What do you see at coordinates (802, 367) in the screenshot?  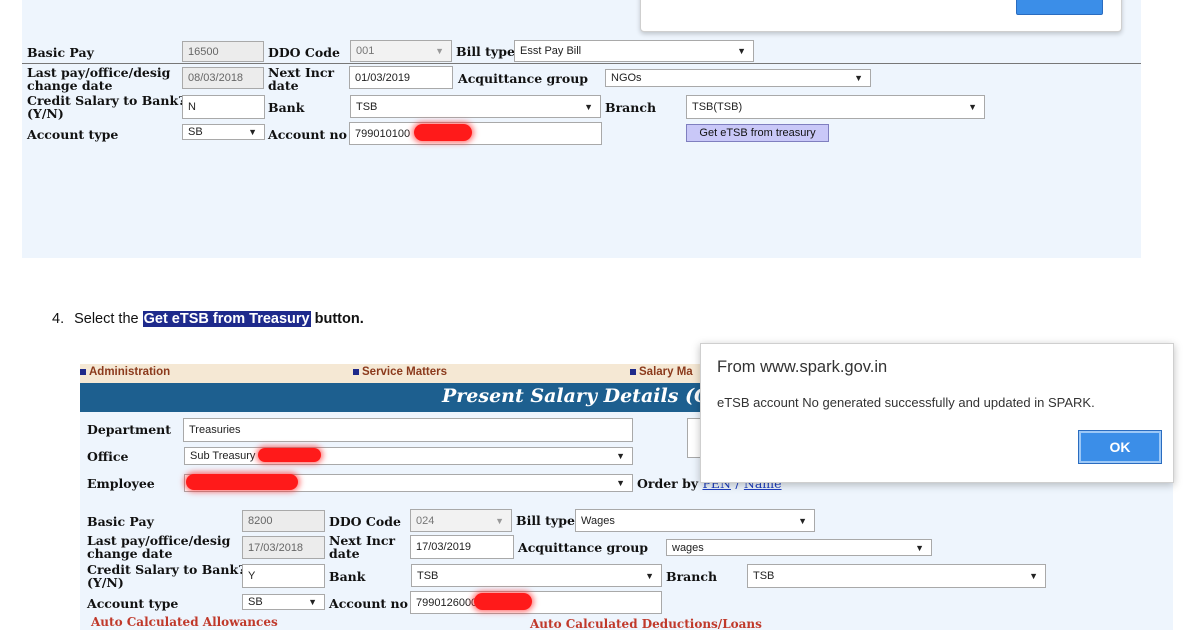 I see `alert-dialog-title: From www.spark.gov.in` at bounding box center [802, 367].